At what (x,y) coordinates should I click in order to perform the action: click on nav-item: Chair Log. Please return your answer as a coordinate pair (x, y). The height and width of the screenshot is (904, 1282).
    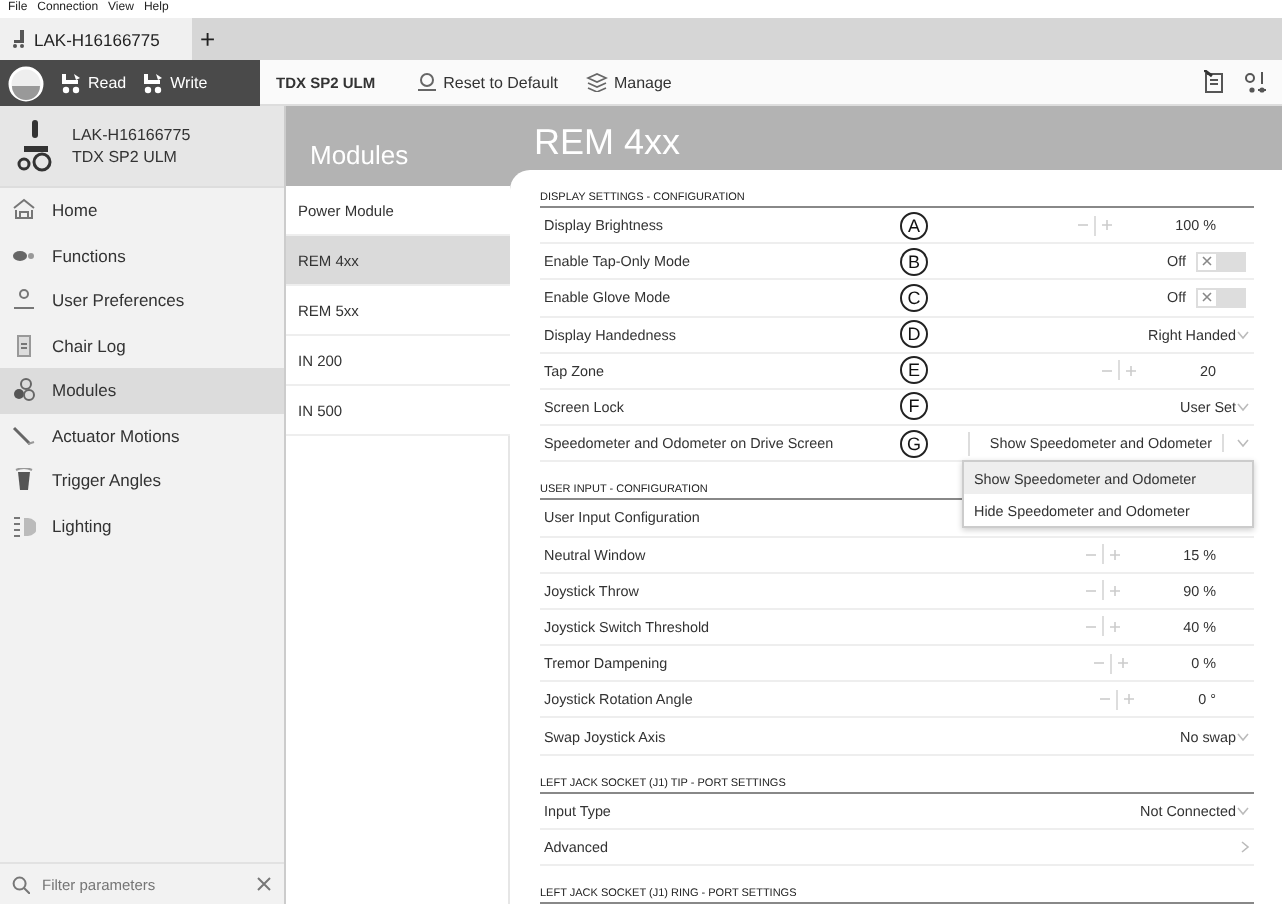
    Looking at the image, I should click on (142, 345).